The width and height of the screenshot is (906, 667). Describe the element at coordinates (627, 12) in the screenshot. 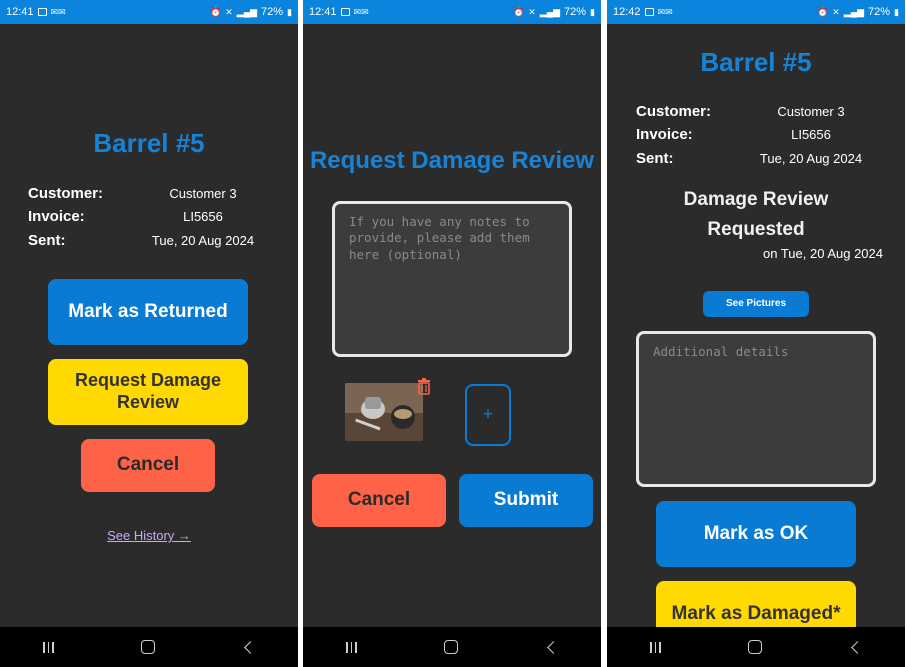

I see `status-time: 12:42` at that location.